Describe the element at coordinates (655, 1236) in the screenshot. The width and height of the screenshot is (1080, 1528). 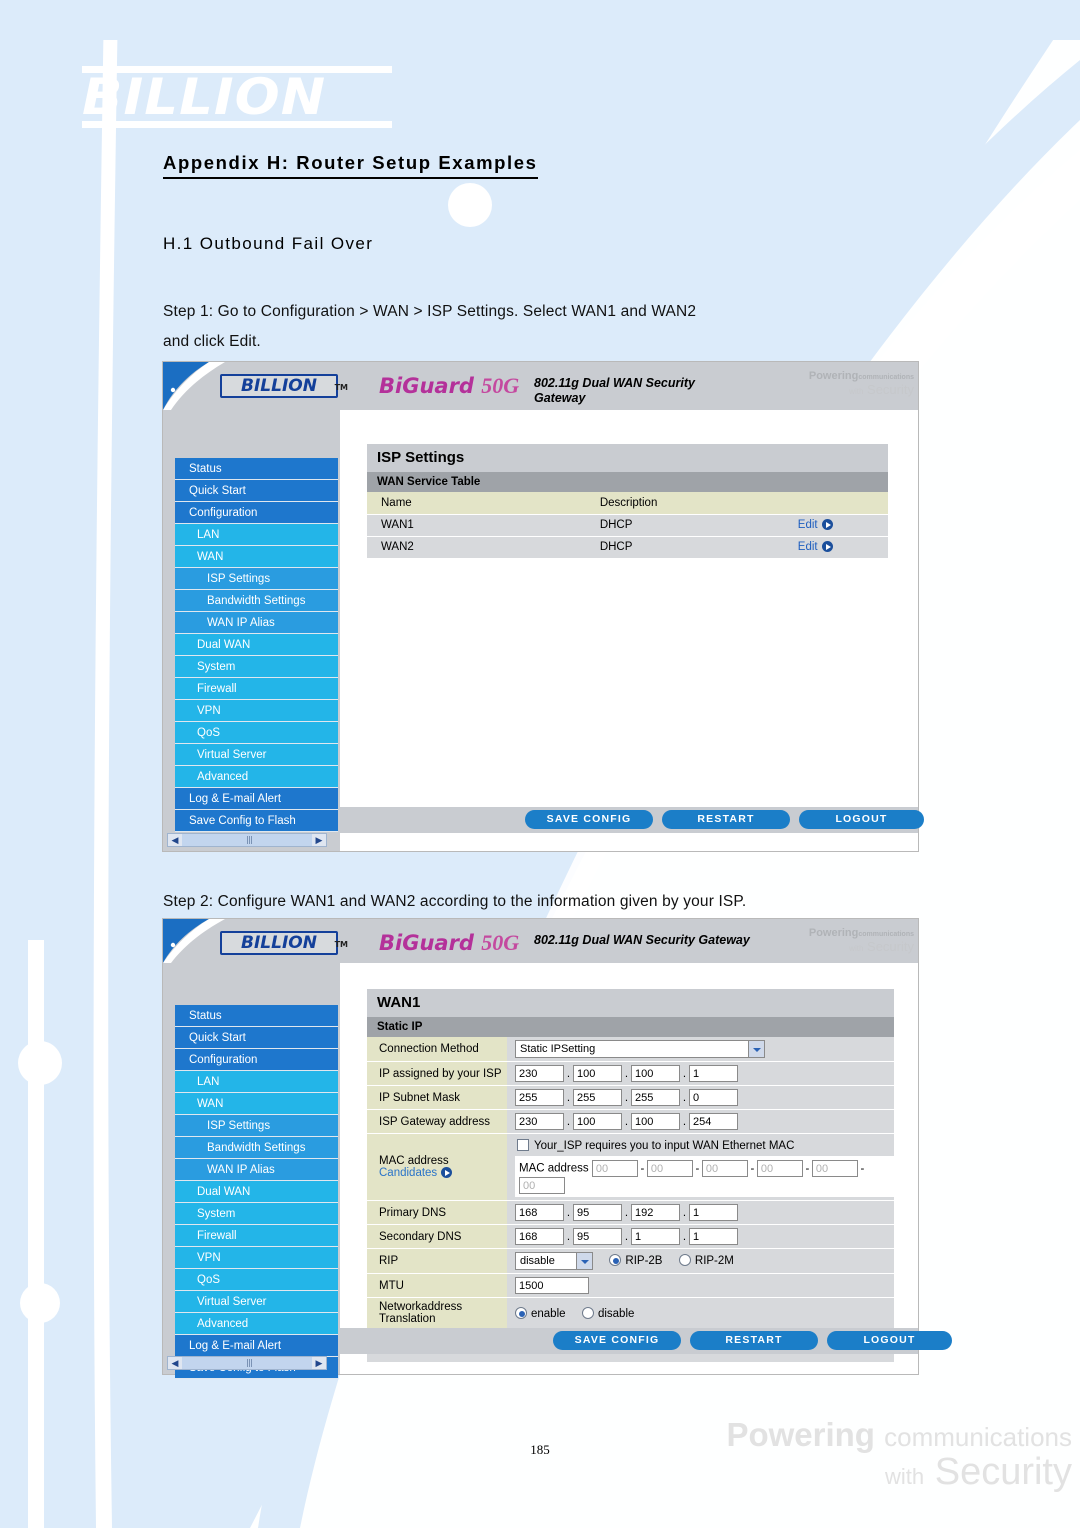
I see `secondary-dns-octet-3: 1` at that location.